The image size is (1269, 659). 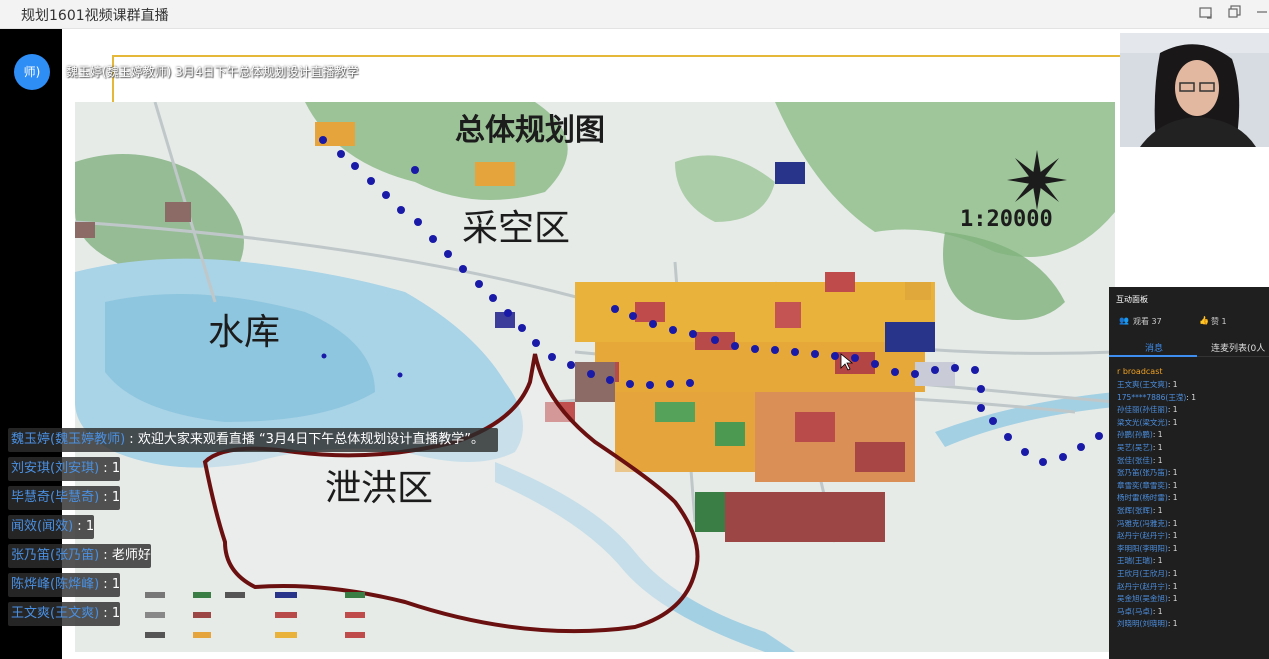 What do you see at coordinates (1154, 347) in the screenshot?
I see `tab-messages: 消息` at bounding box center [1154, 347].